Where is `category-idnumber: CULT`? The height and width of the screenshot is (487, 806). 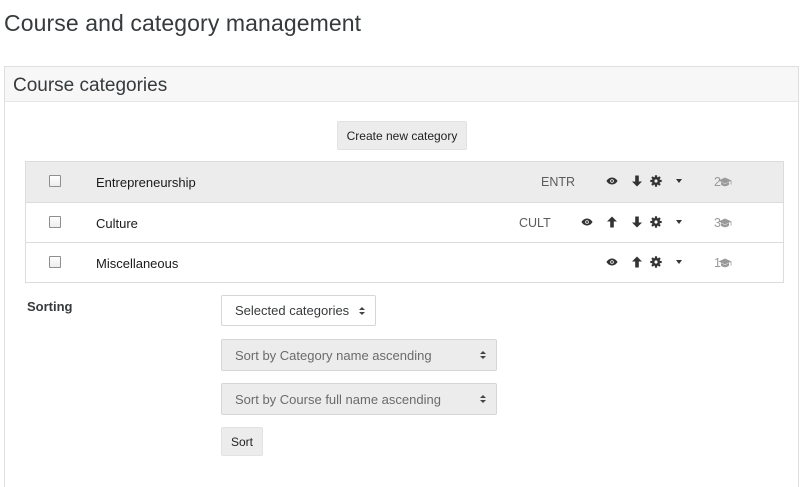
category-idnumber: CULT is located at coordinates (535, 223).